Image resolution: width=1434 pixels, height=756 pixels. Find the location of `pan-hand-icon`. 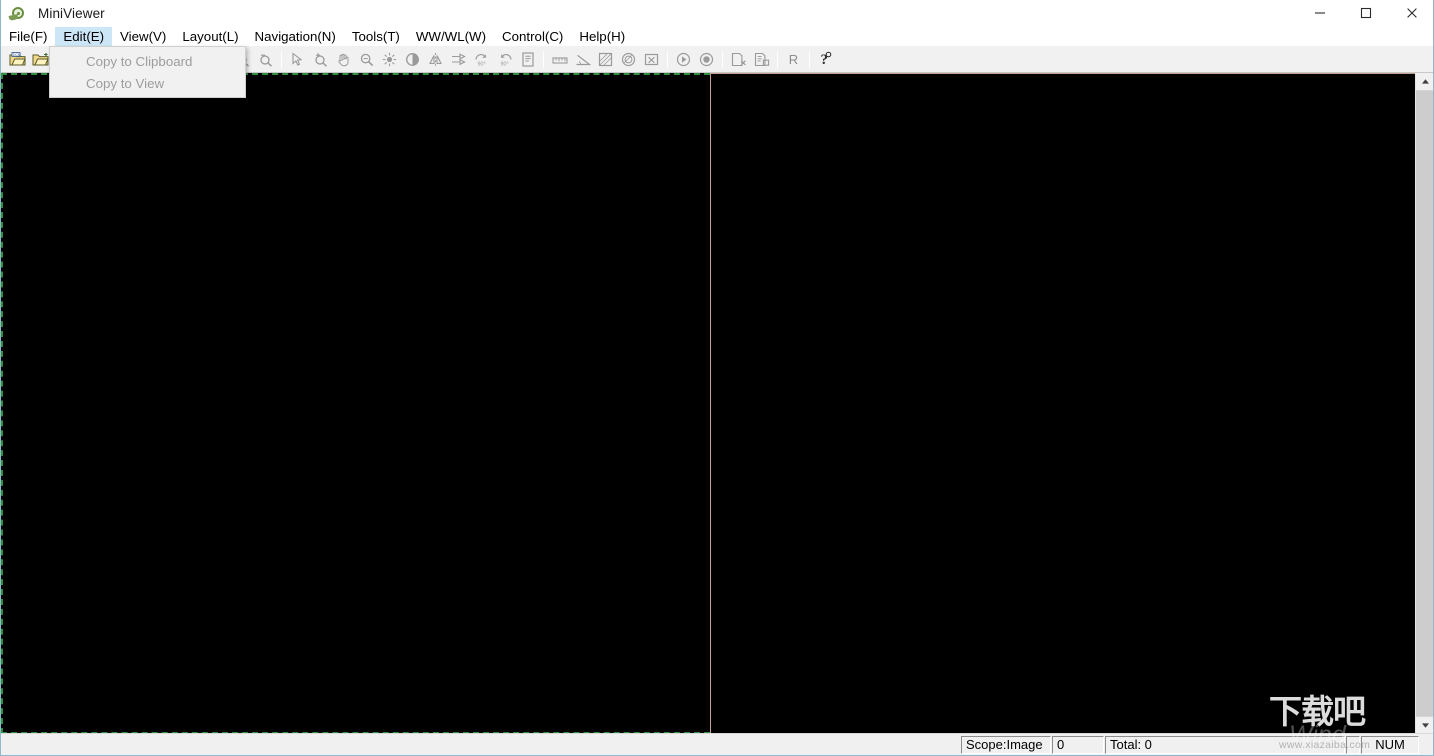

pan-hand-icon is located at coordinates (343, 59).